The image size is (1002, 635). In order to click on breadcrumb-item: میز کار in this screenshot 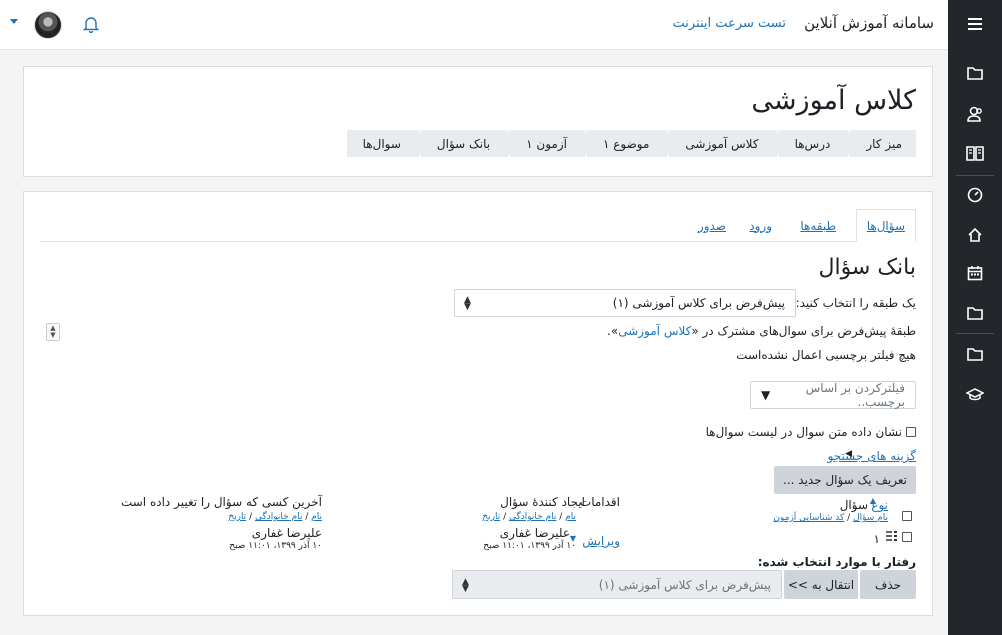, I will do `click(878, 143)`.